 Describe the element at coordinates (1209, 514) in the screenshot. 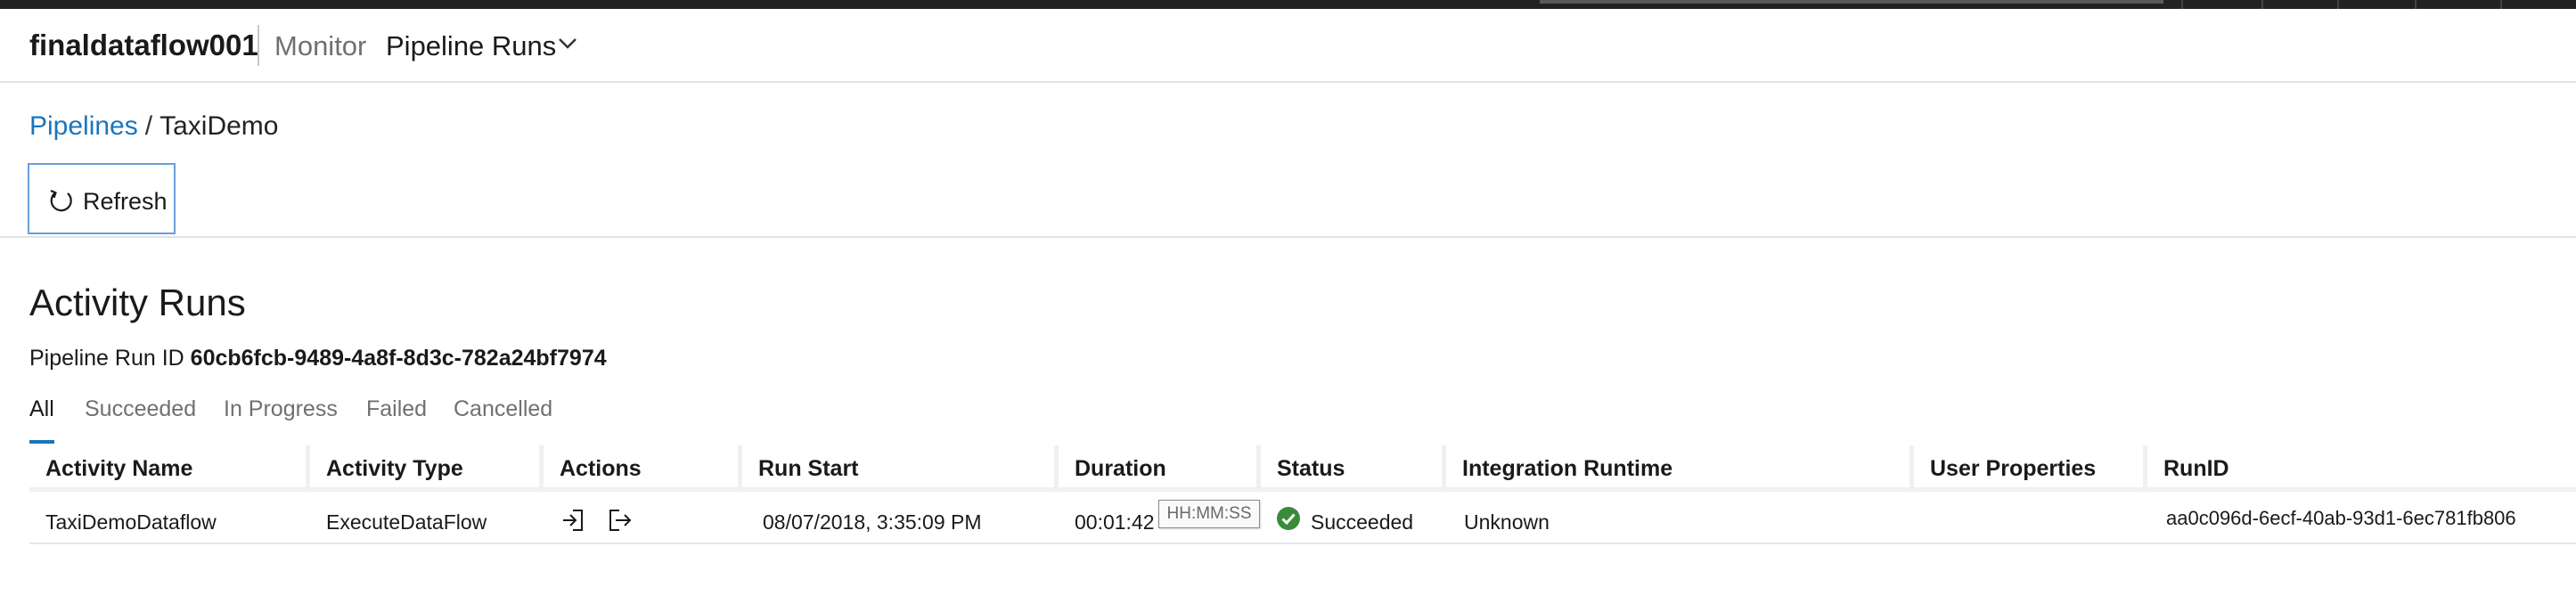

I see `duration-format-tooltip: HH:MM:SS` at that location.